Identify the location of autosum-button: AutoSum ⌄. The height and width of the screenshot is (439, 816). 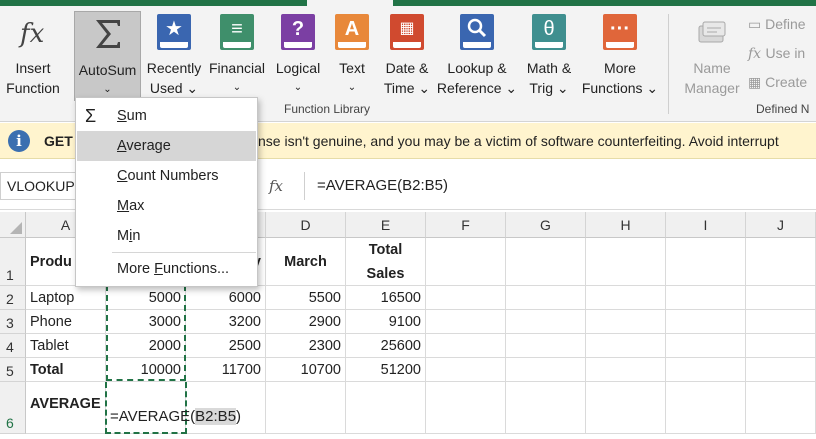
(107, 56).